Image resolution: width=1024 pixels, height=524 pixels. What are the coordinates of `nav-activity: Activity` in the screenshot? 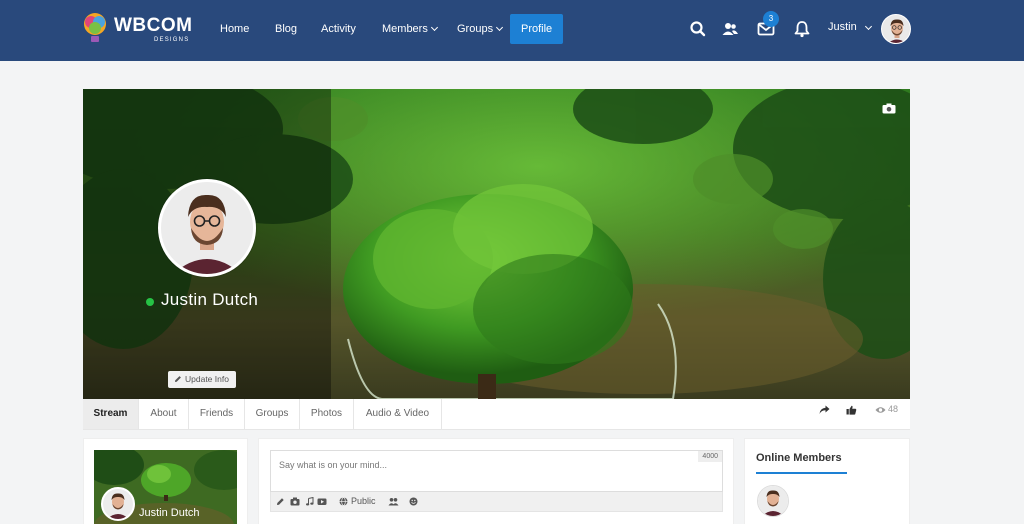 It's located at (338, 29).